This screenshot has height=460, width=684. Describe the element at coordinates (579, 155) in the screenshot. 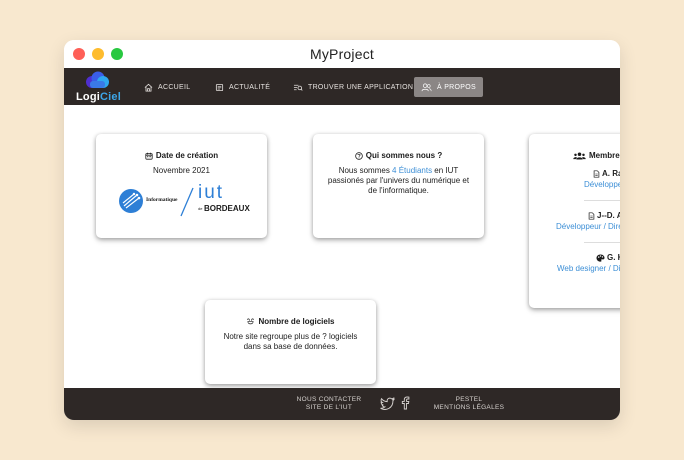

I see `users-group-icon` at that location.